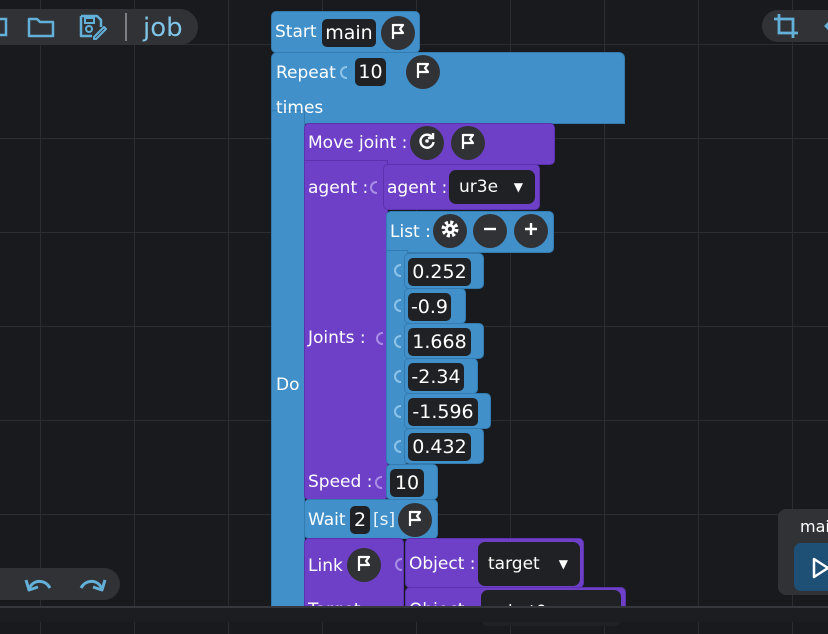  I want to click on repeat-do-label: Do, so click(288, 385).